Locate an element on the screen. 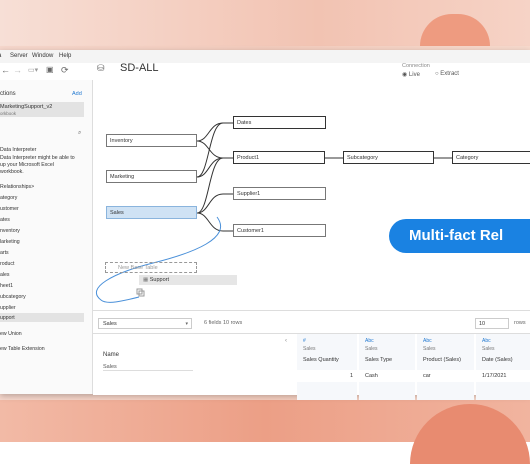 Image resolution: width=530 pixels, height=464 pixels. multi-fact-banner: Multi-fact Rel is located at coordinates (459, 236).